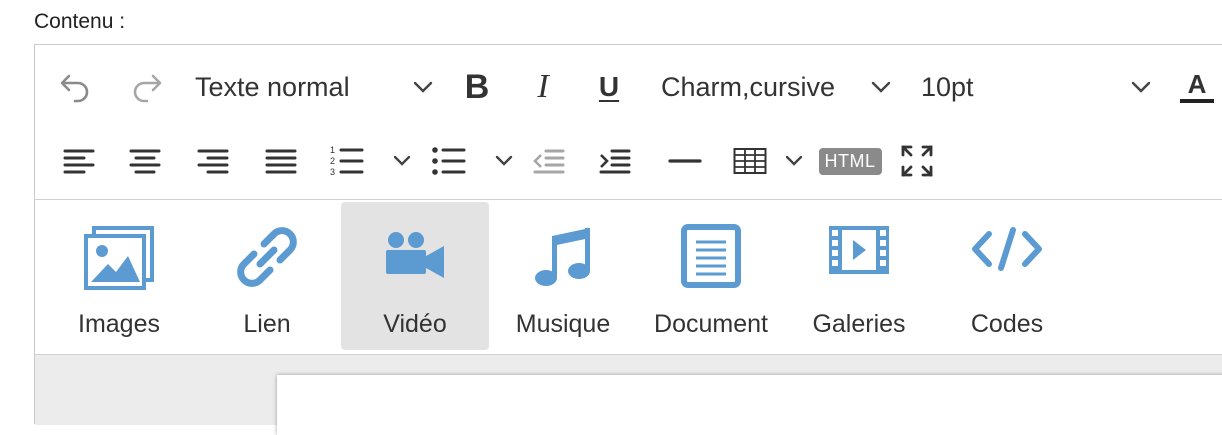 This screenshot has width=1222, height=435. What do you see at coordinates (415, 324) in the screenshot?
I see `media-label: Vidéo` at bounding box center [415, 324].